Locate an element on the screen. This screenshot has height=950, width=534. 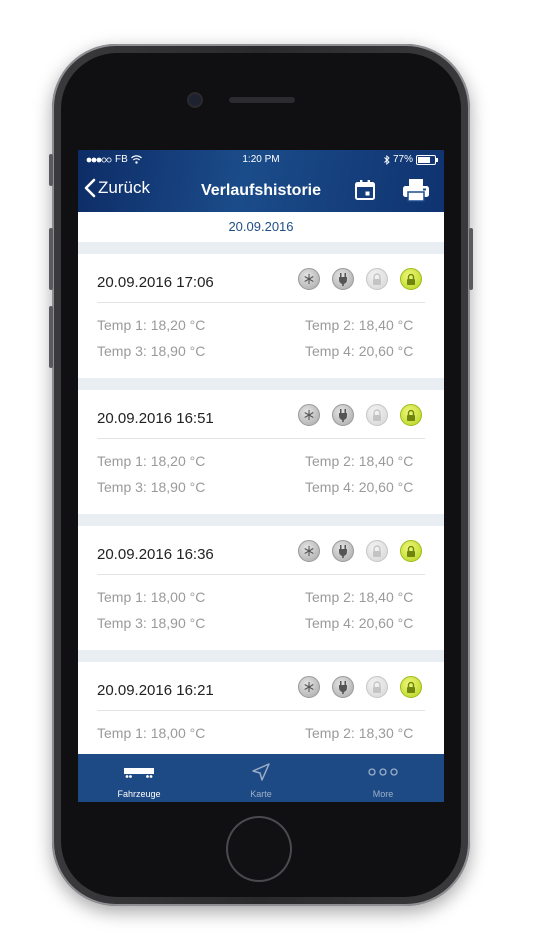
status-right: 77% is located at coordinates (411, 159).